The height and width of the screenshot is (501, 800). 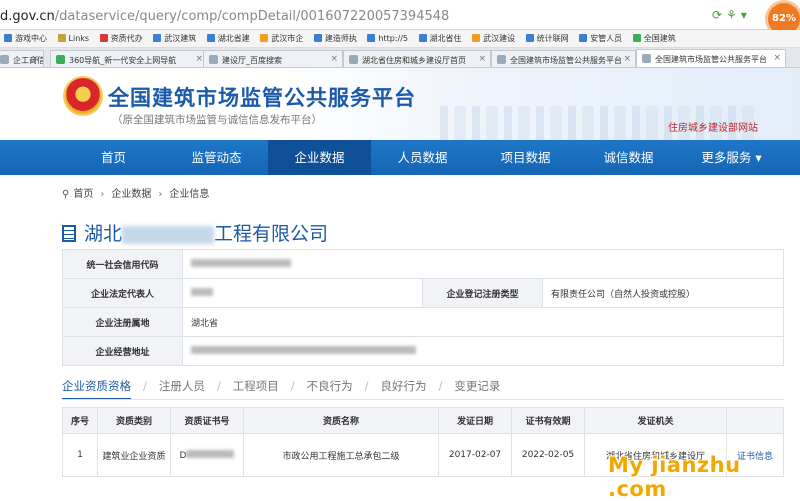 I want to click on folder-icon, so click(x=61, y=38).